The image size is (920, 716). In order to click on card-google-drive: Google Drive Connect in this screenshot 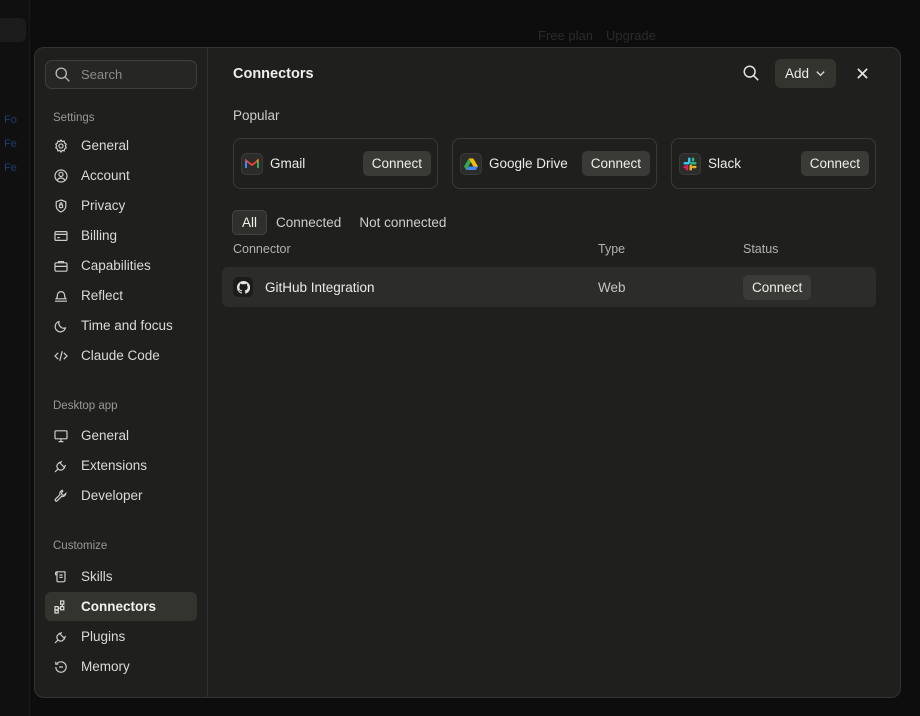, I will do `click(554, 163)`.